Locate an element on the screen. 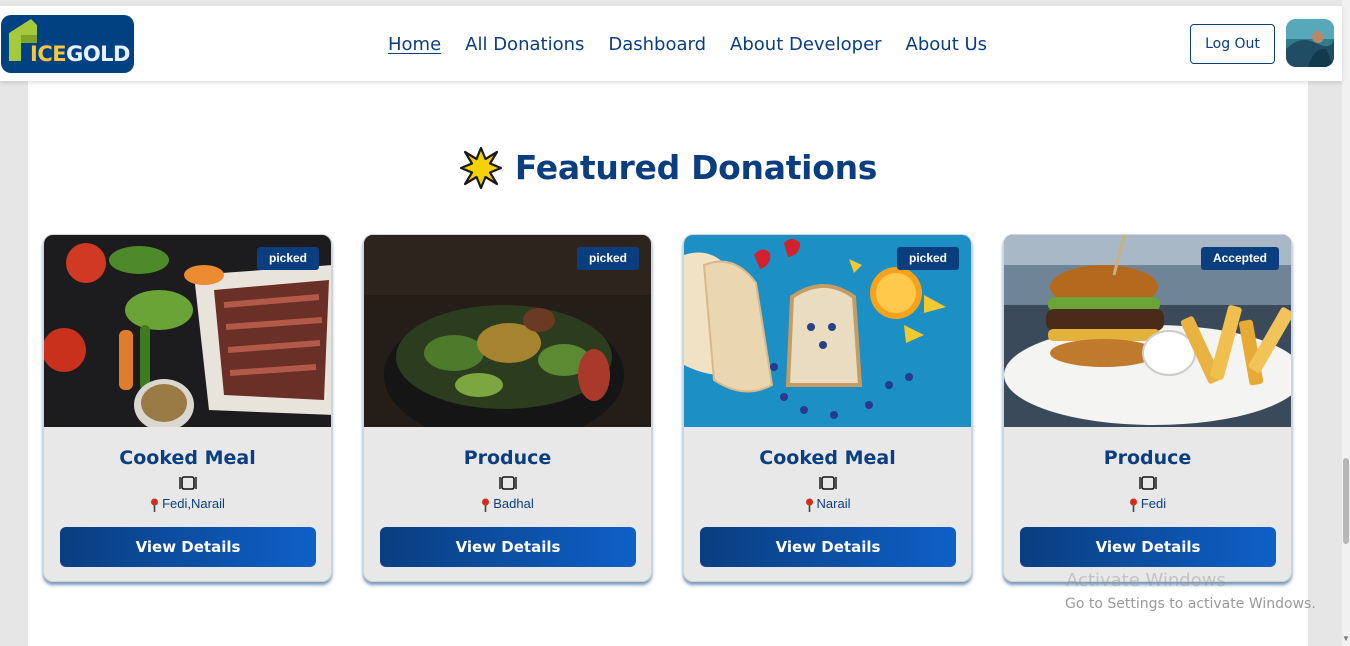 Image resolution: width=1350 pixels, height=646 pixels. donation-card: Accepted Produce Fedi View Details is located at coordinates (1147, 408).